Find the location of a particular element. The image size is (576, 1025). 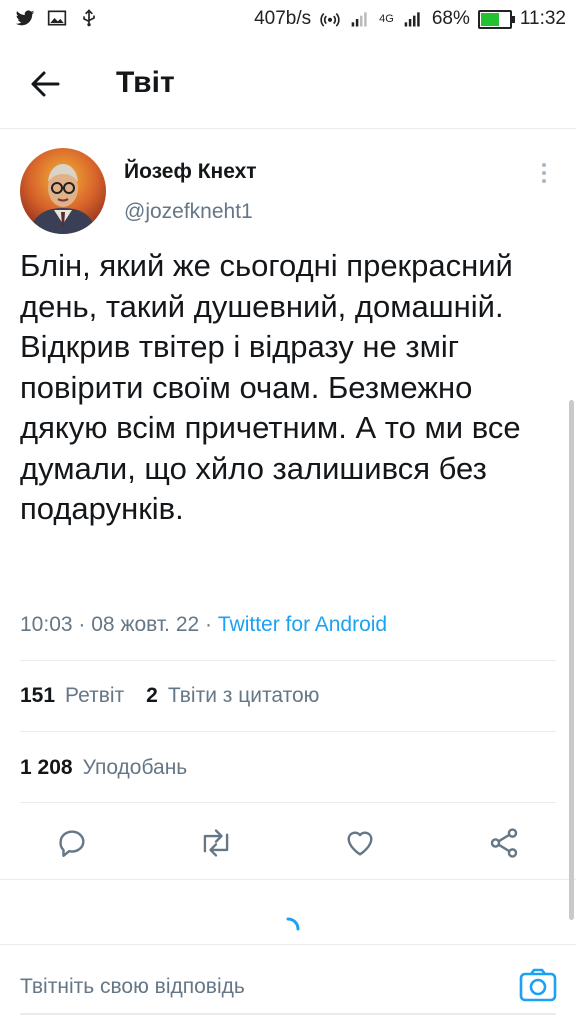

clock: 11:32 is located at coordinates (542, 18).